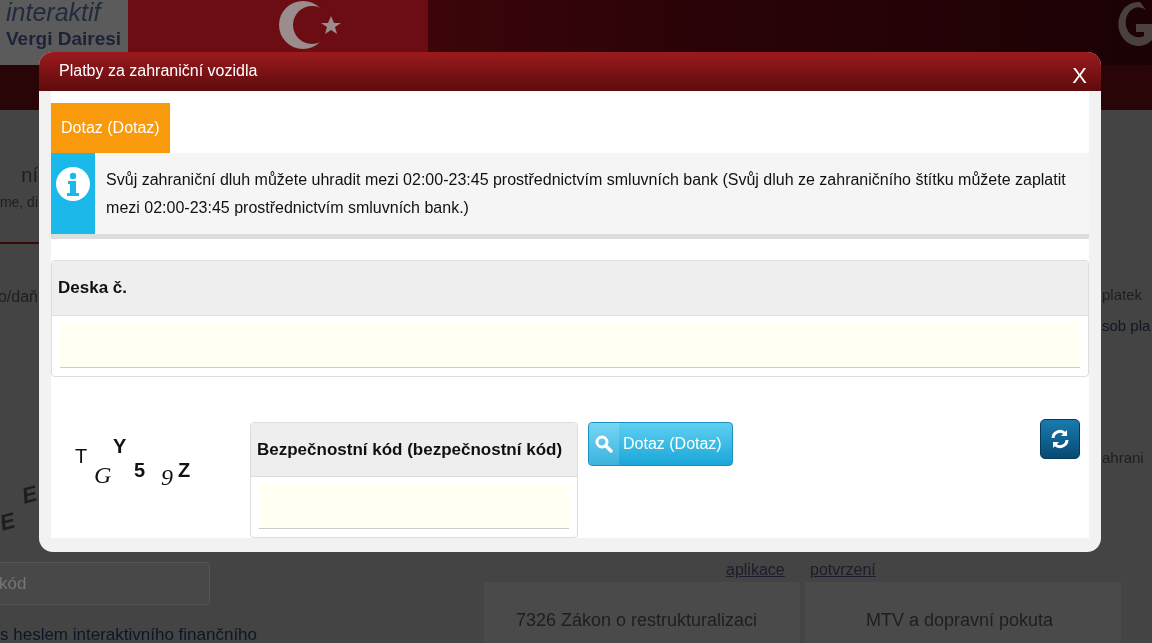 The width and height of the screenshot is (1152, 643). What do you see at coordinates (570, 344) in the screenshot?
I see `plate-input-field` at bounding box center [570, 344].